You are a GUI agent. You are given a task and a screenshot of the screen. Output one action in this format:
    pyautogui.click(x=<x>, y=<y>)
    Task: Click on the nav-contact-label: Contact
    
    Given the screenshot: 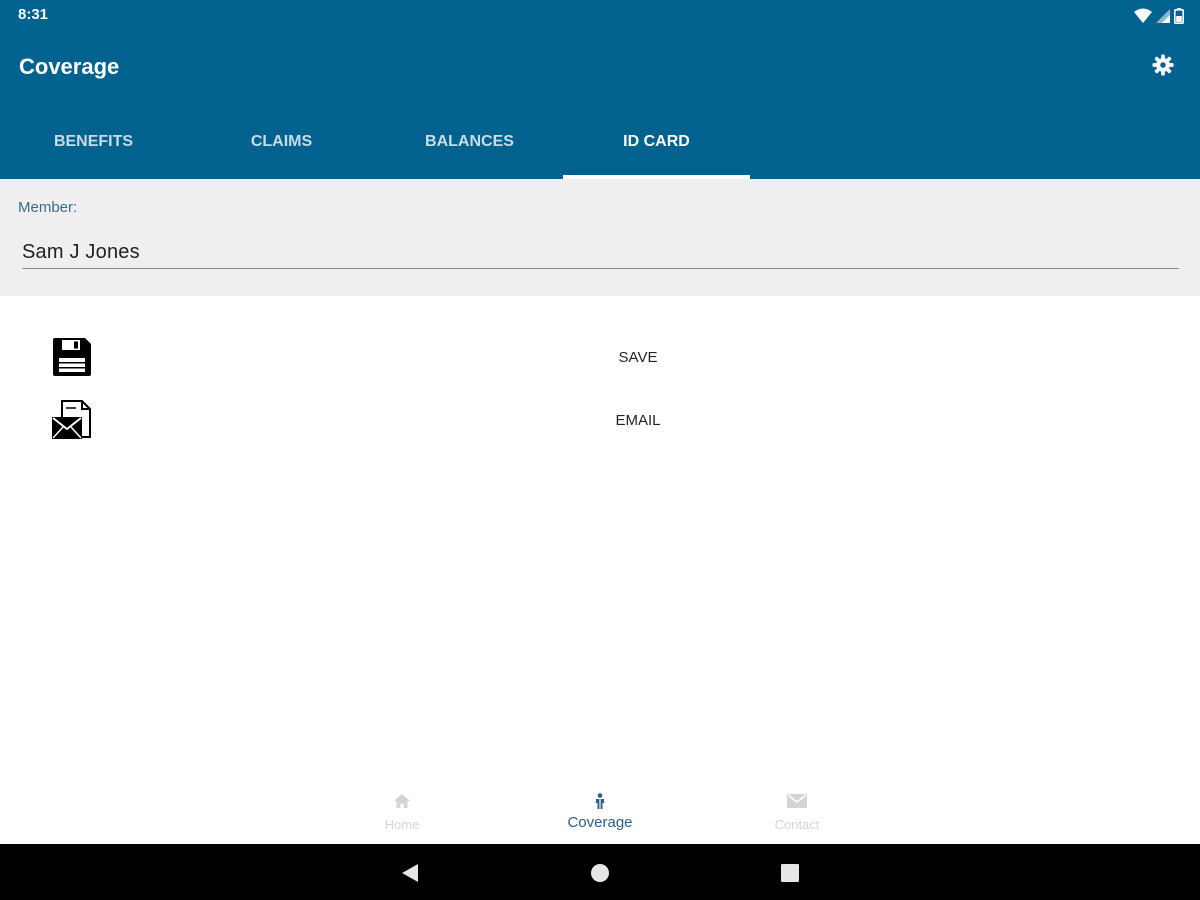 What is the action you would take?
    pyautogui.click(x=797, y=824)
    